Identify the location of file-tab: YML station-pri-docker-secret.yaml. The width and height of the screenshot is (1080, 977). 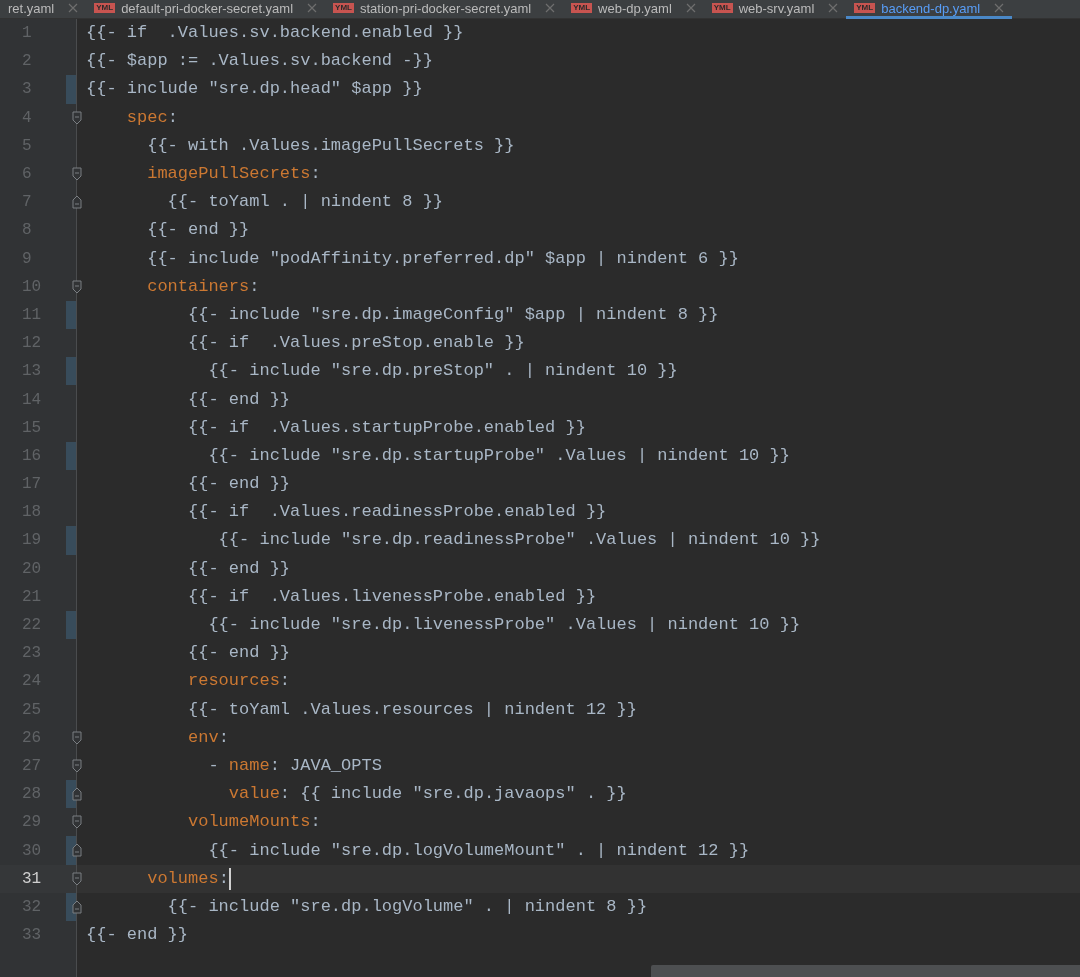
(444, 9).